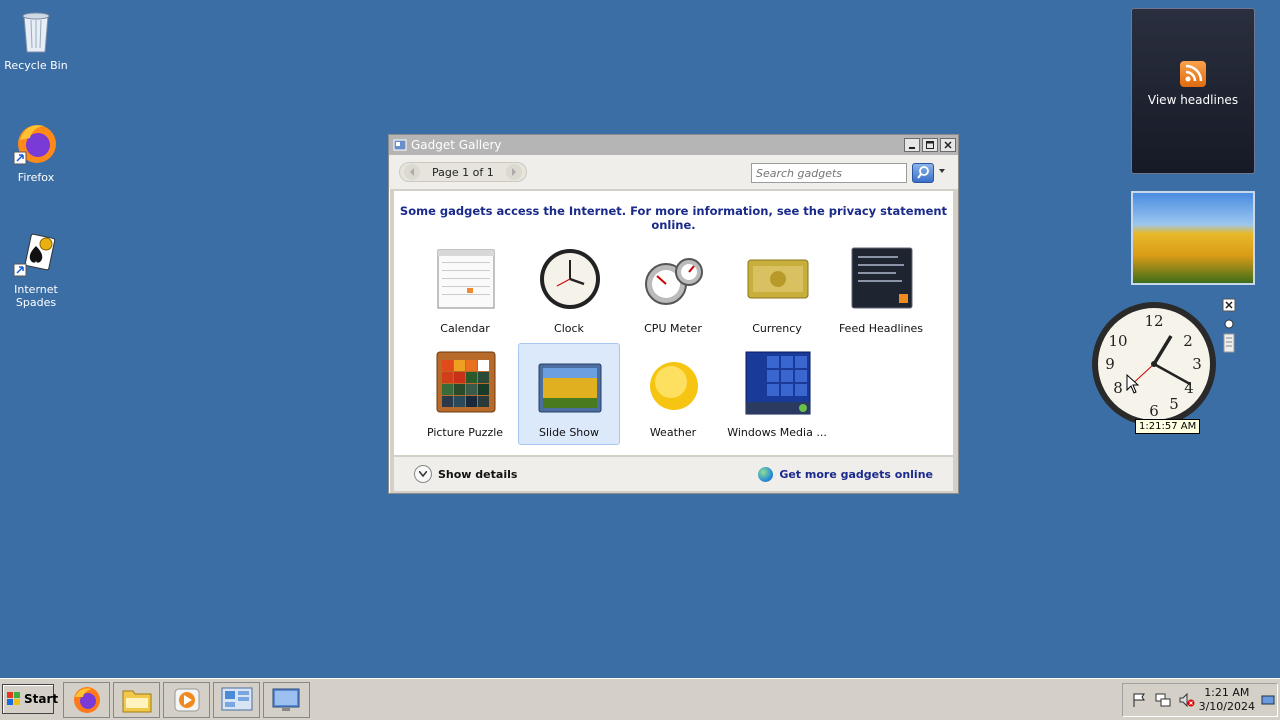  I want to click on svg-text: 10, so click(1117, 341).